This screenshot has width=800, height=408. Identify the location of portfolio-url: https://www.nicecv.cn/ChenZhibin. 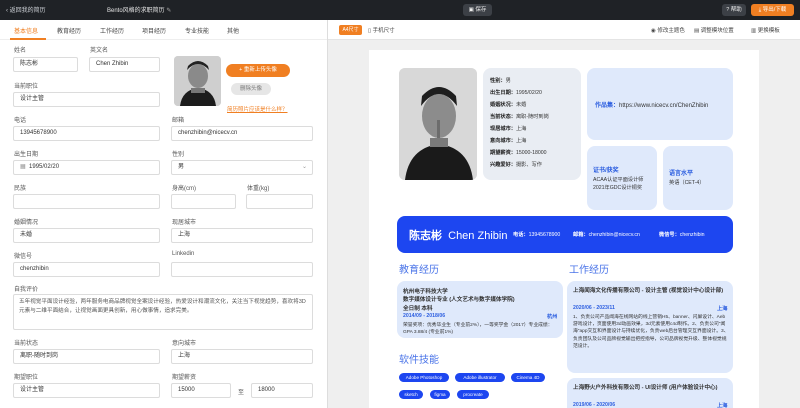
(663, 106).